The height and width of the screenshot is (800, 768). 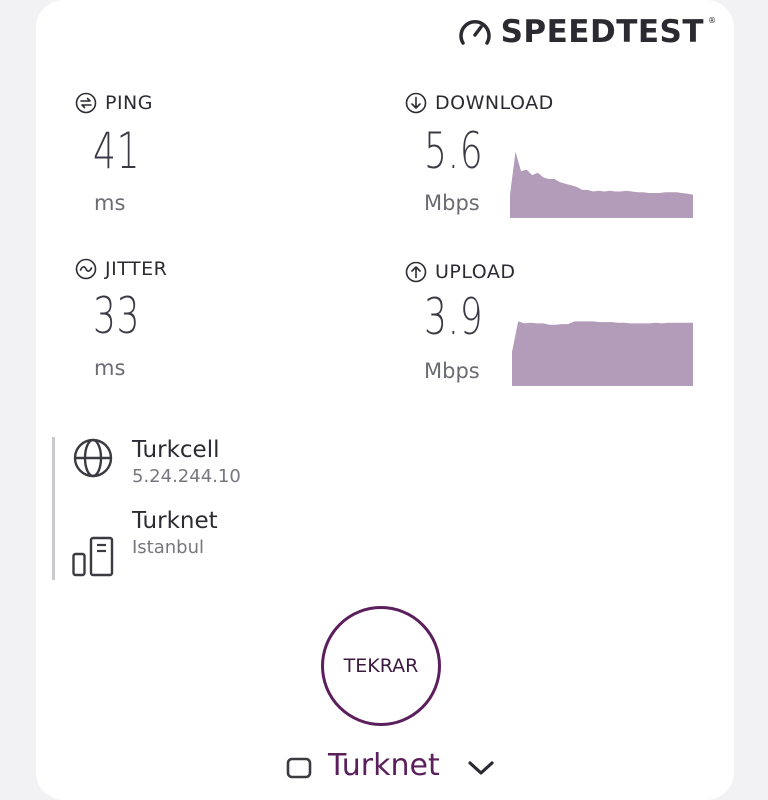 I want to click on jitter-label-text: JITTER, so click(x=136, y=269).